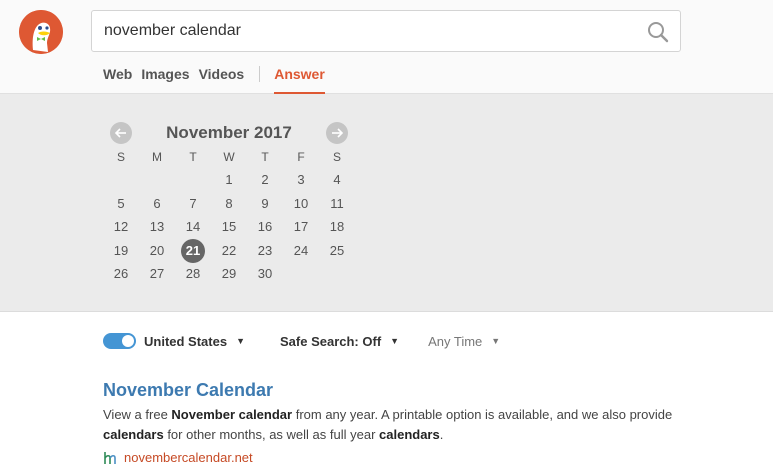  What do you see at coordinates (157, 204) in the screenshot?
I see `calendar-day: 6` at bounding box center [157, 204].